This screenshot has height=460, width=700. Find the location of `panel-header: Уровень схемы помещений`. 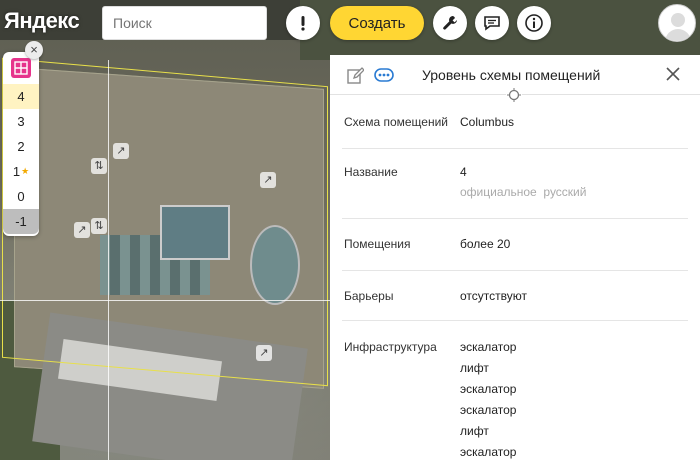

panel-header: Уровень схемы помещений is located at coordinates (515, 79).